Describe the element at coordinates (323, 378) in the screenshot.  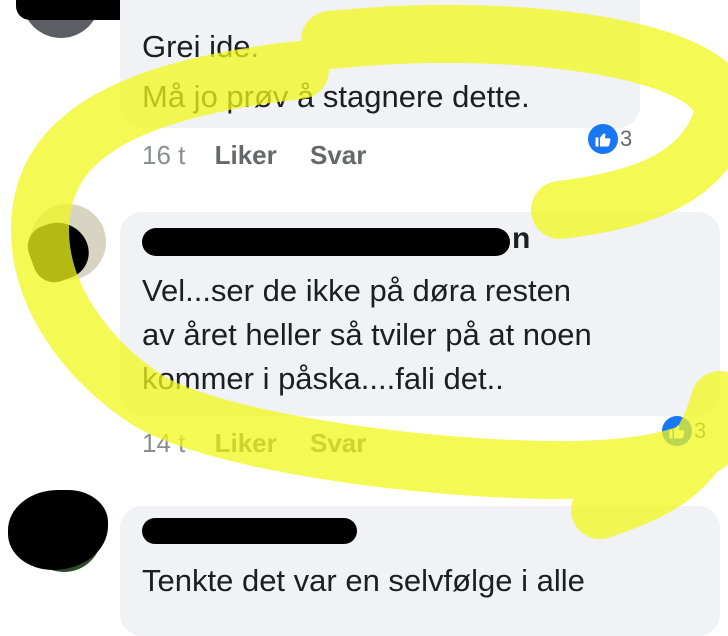
I see `comment-text-line: kommer i påska....fali det..` at that location.